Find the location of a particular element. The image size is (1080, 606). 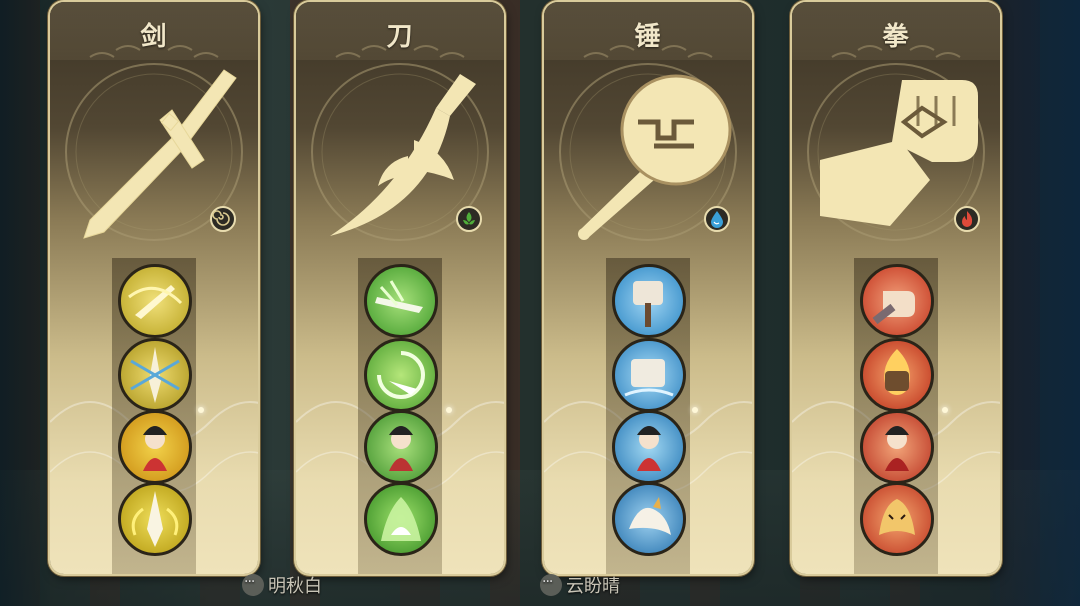

fist-punch-skill-icon is located at coordinates (897, 301).